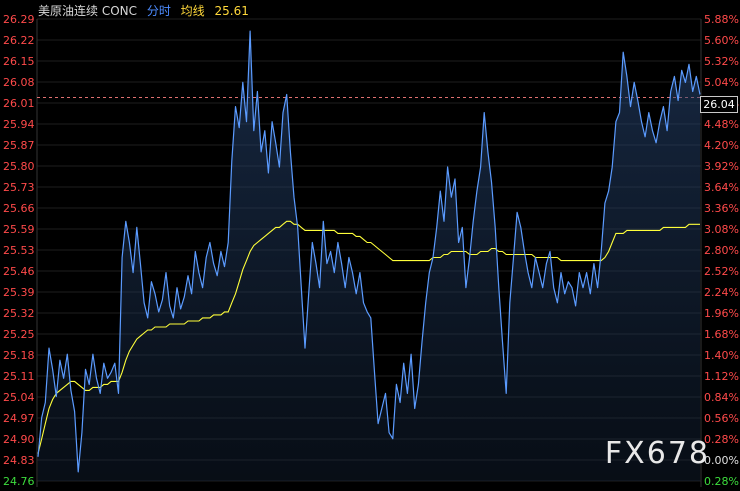 This screenshot has height=491, width=740. What do you see at coordinates (721, 187) in the screenshot?
I see `y-right-tick-label: 3.64%` at bounding box center [721, 187].